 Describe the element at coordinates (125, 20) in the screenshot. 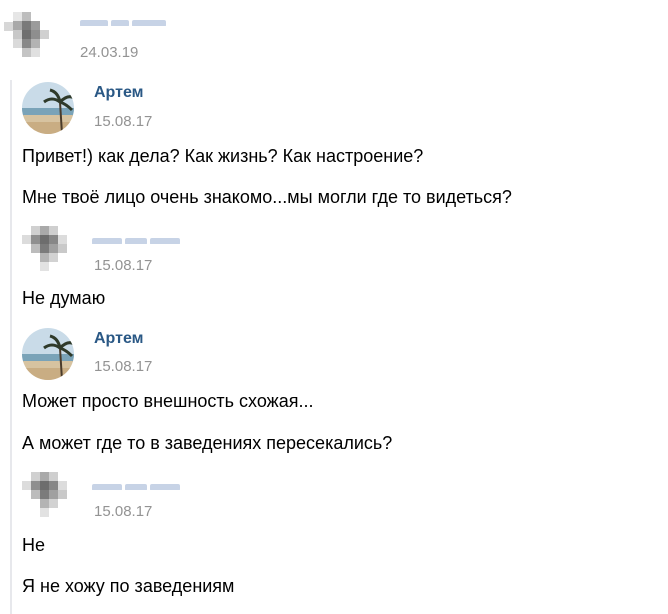

I see `forwarded-sender-name-blurred` at that location.